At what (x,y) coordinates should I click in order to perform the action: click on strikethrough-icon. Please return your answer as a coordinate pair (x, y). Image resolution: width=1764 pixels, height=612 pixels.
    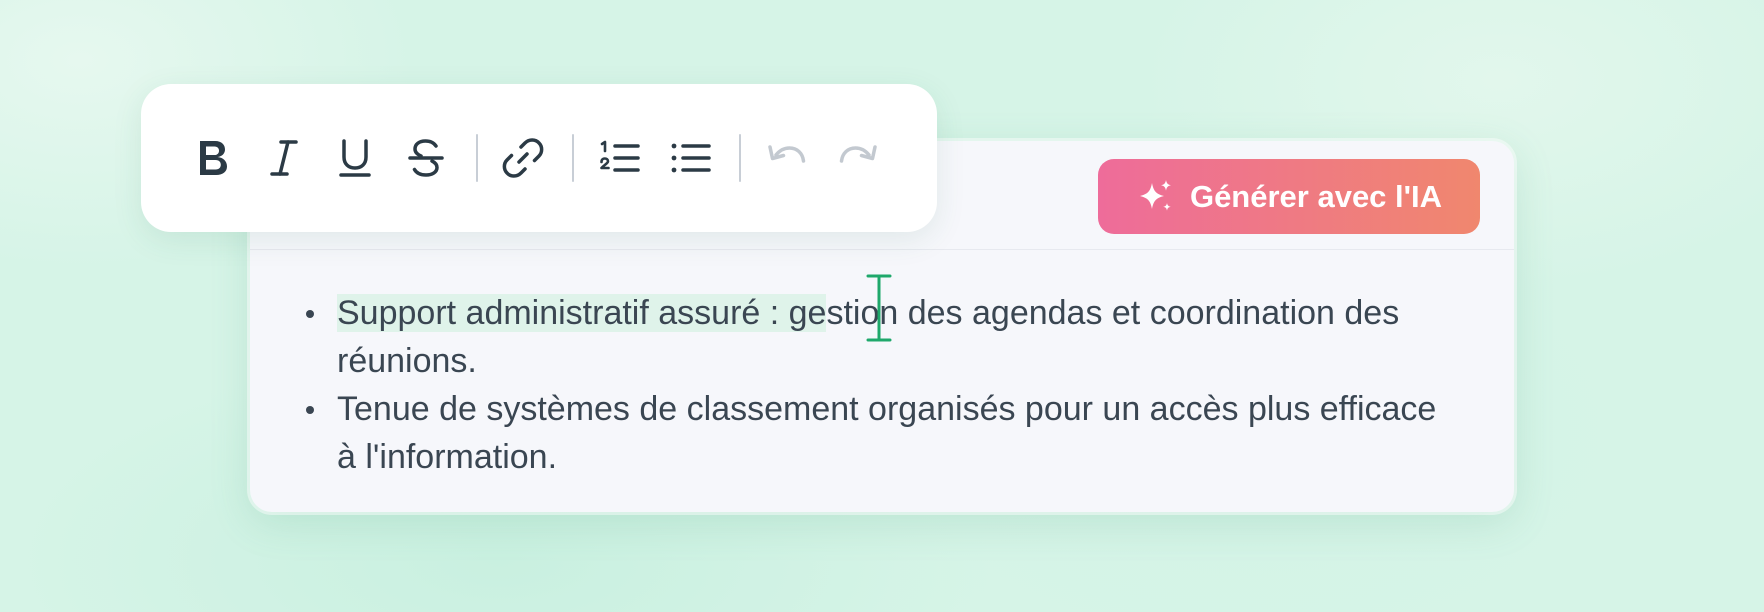
    Looking at the image, I should click on (426, 158).